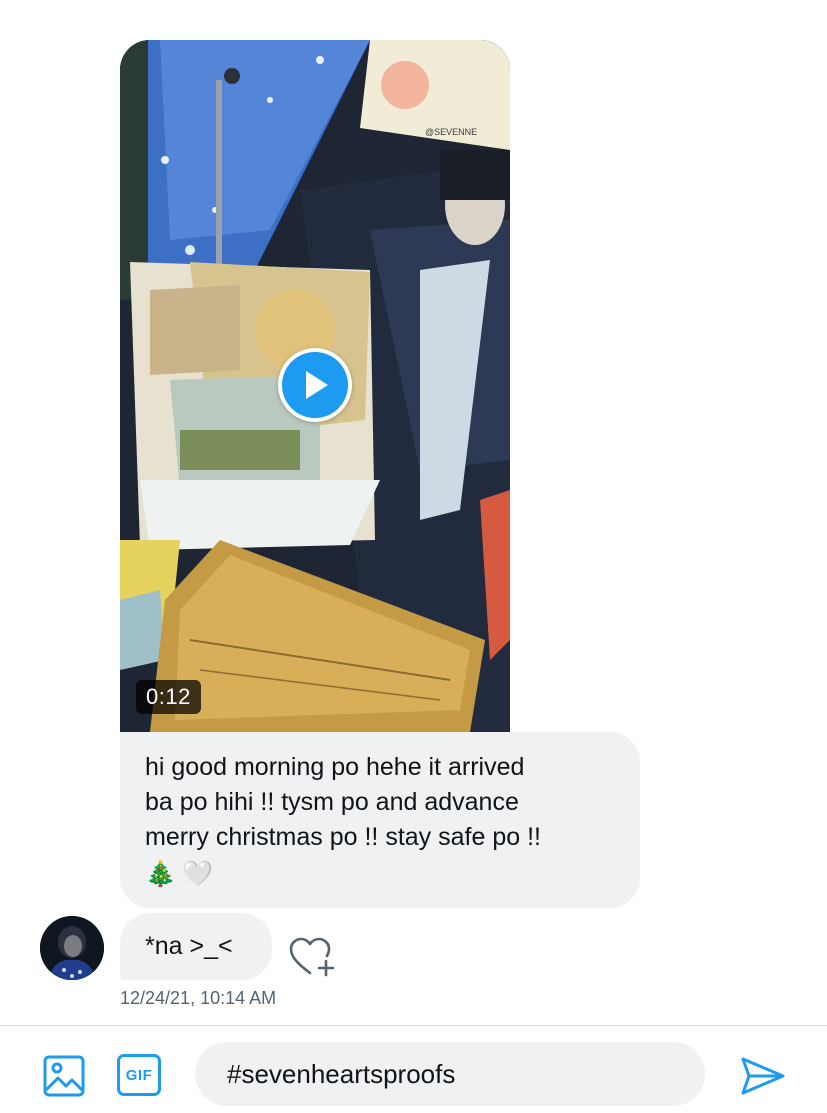 The height and width of the screenshot is (1113, 827). What do you see at coordinates (450, 1074) in the screenshot?
I see `message-input` at bounding box center [450, 1074].